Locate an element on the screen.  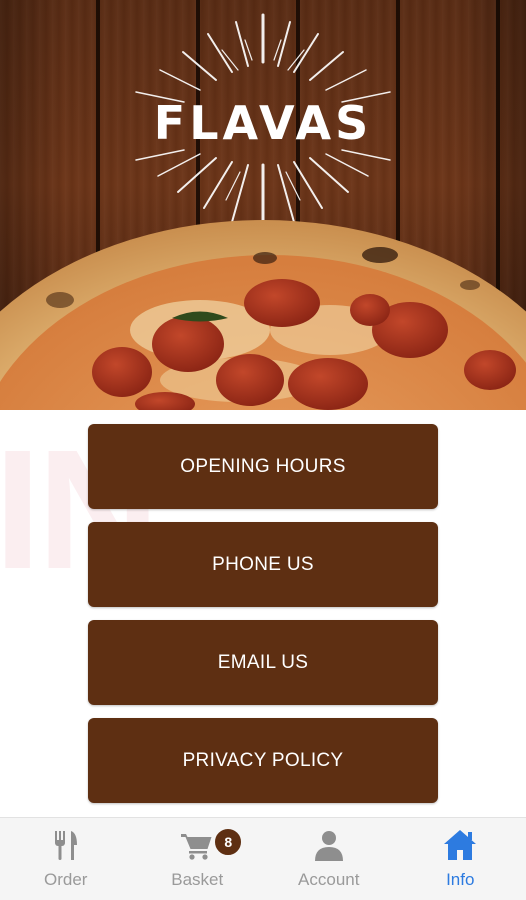
phone-us-button: PHONE US is located at coordinates (263, 564).